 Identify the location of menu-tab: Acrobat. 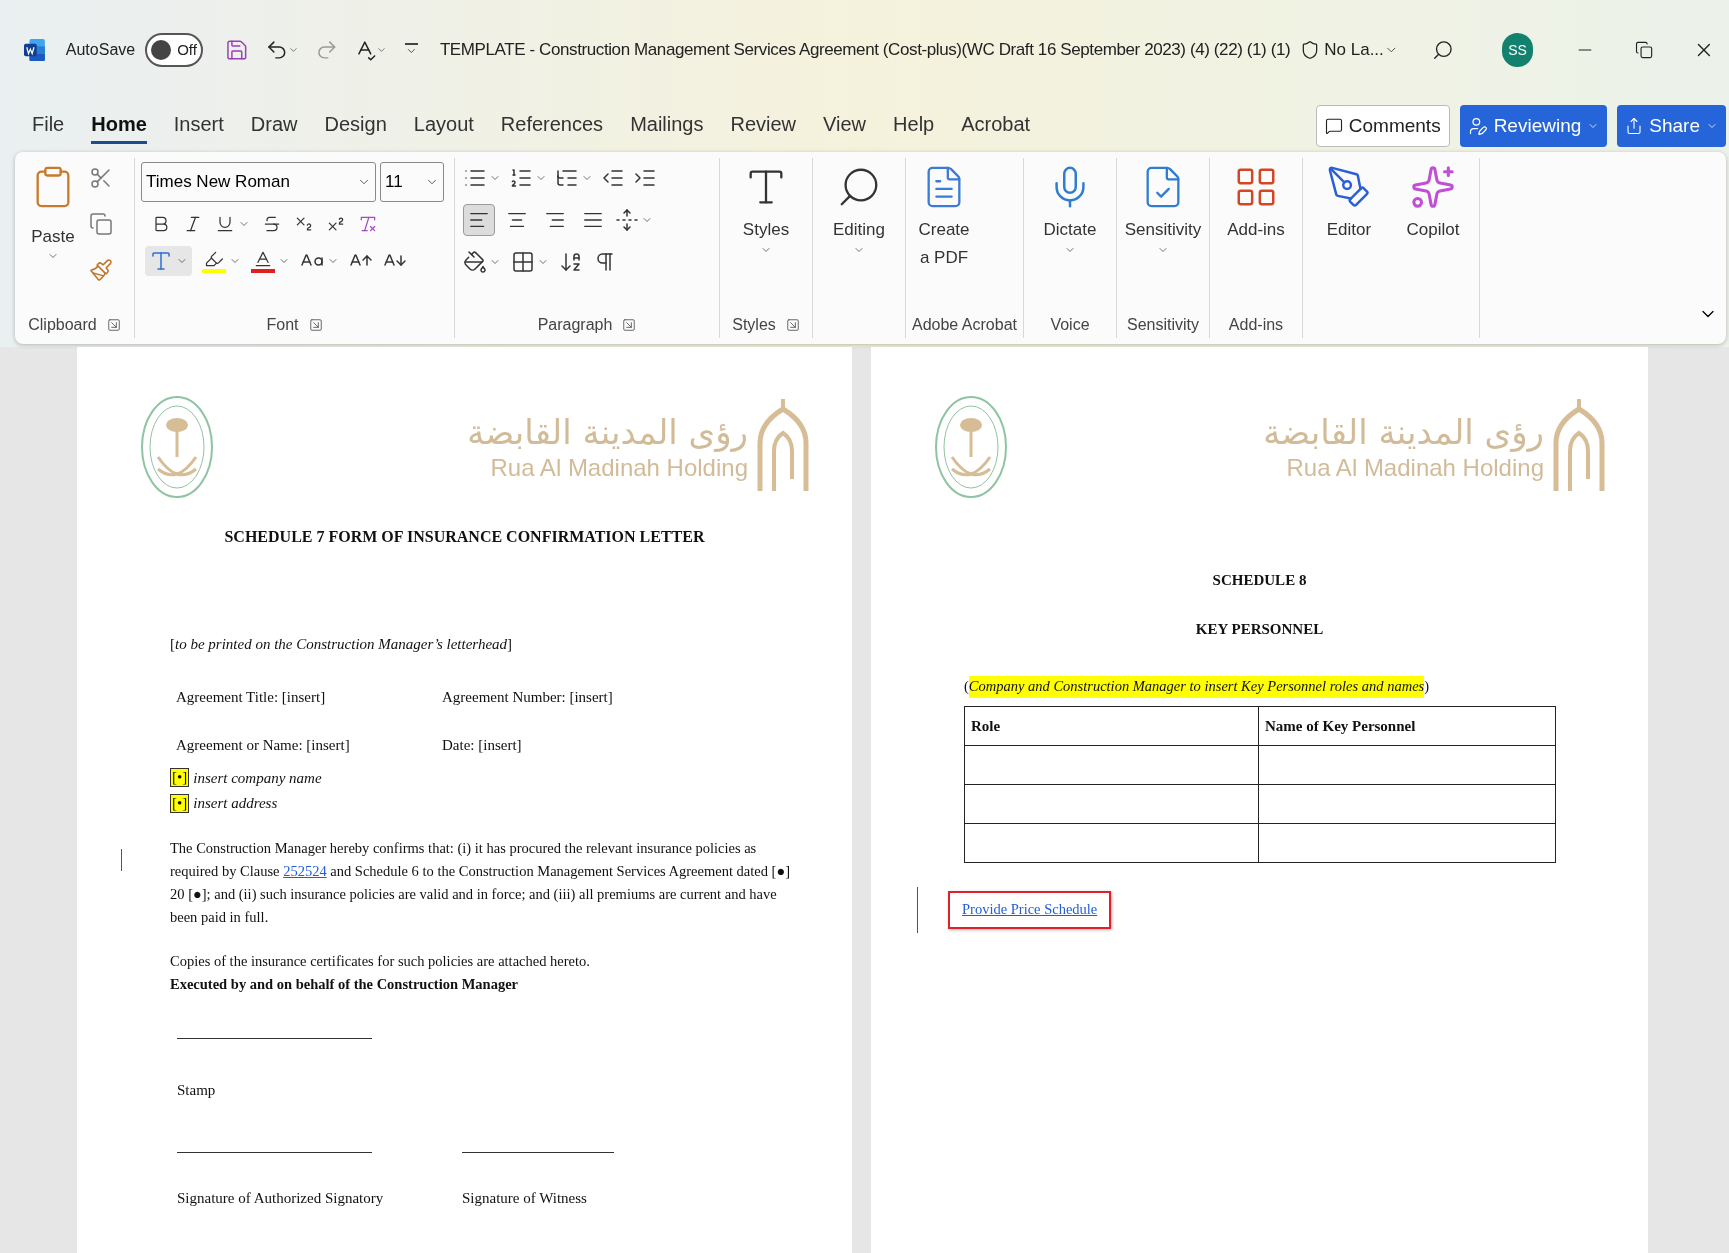
(996, 126).